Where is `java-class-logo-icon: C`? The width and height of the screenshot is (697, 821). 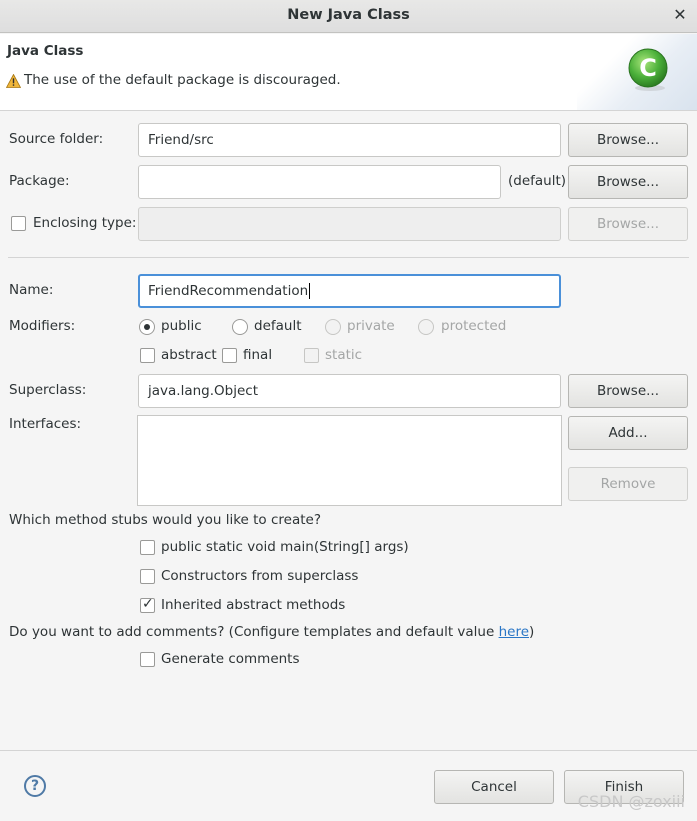 java-class-logo-icon: C is located at coordinates (648, 69).